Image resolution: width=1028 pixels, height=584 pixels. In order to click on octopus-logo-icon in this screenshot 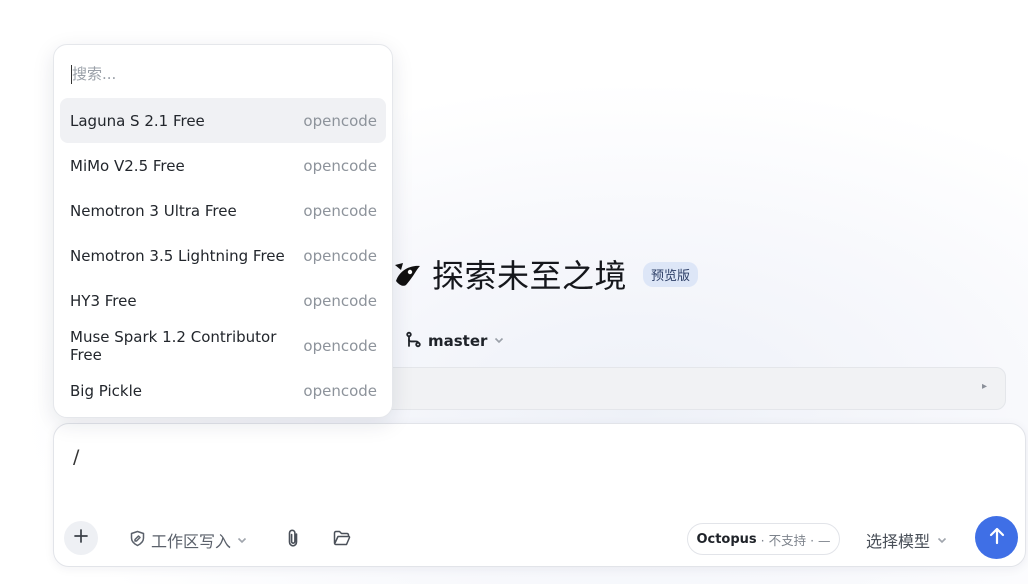, I will do `click(407, 274)`.